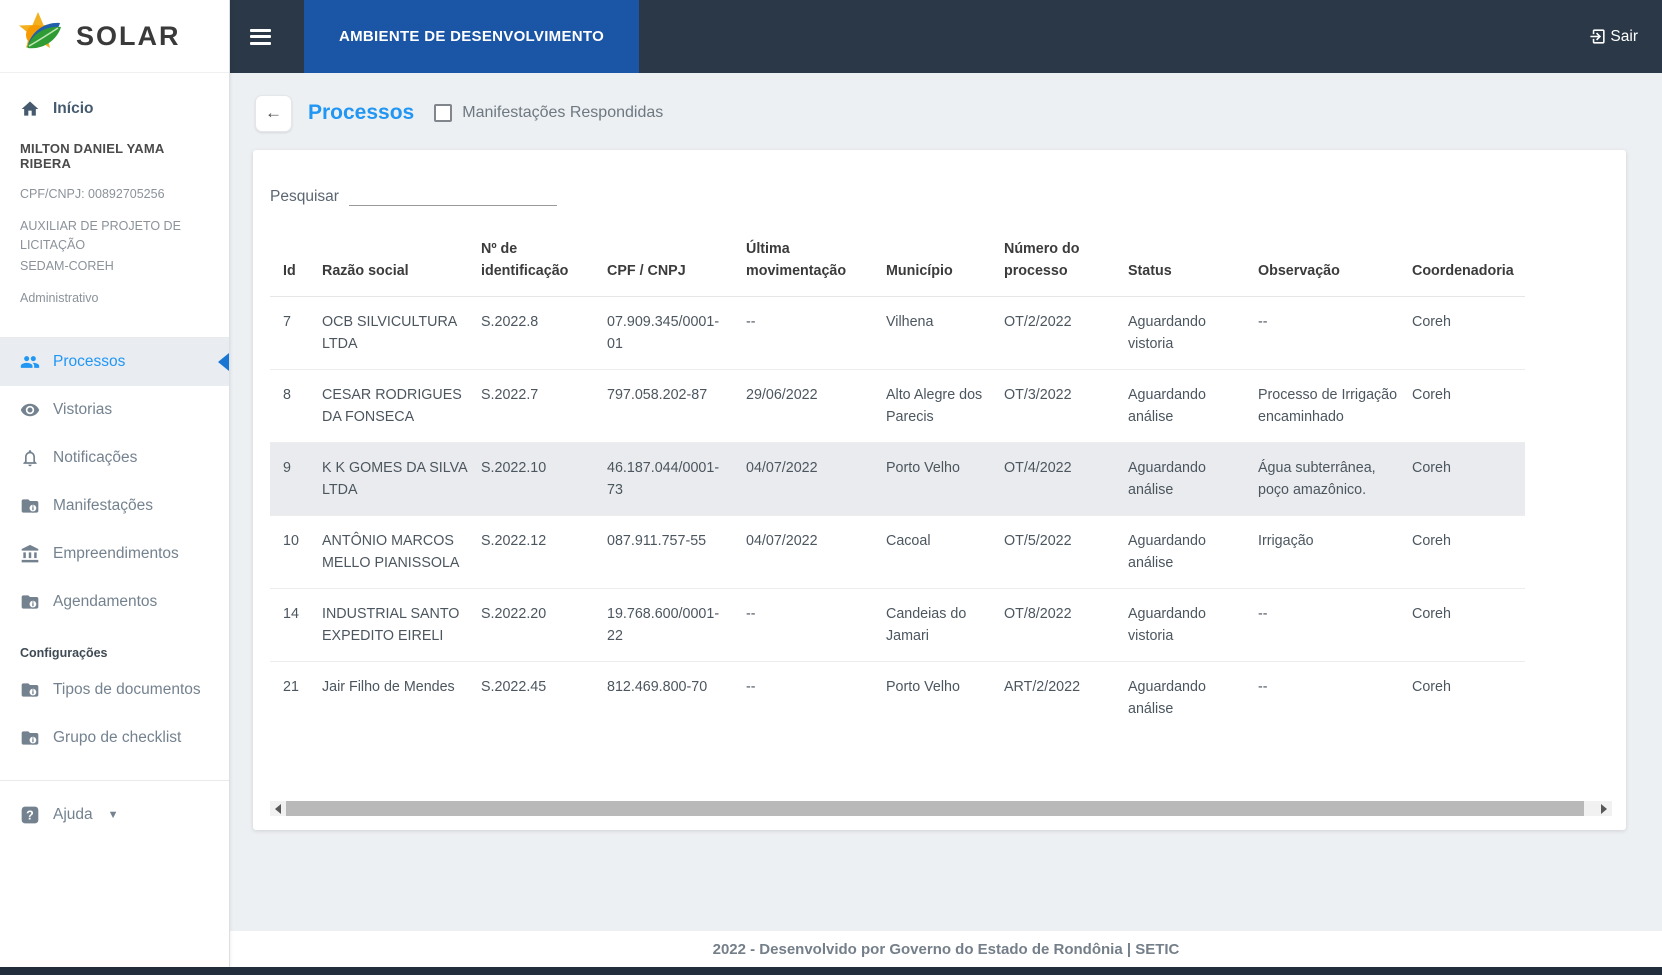 This screenshot has width=1662, height=975. Describe the element at coordinates (472, 36) in the screenshot. I see `environment-banner: AMBIENTE DE DESENVOLVIMENTO` at that location.